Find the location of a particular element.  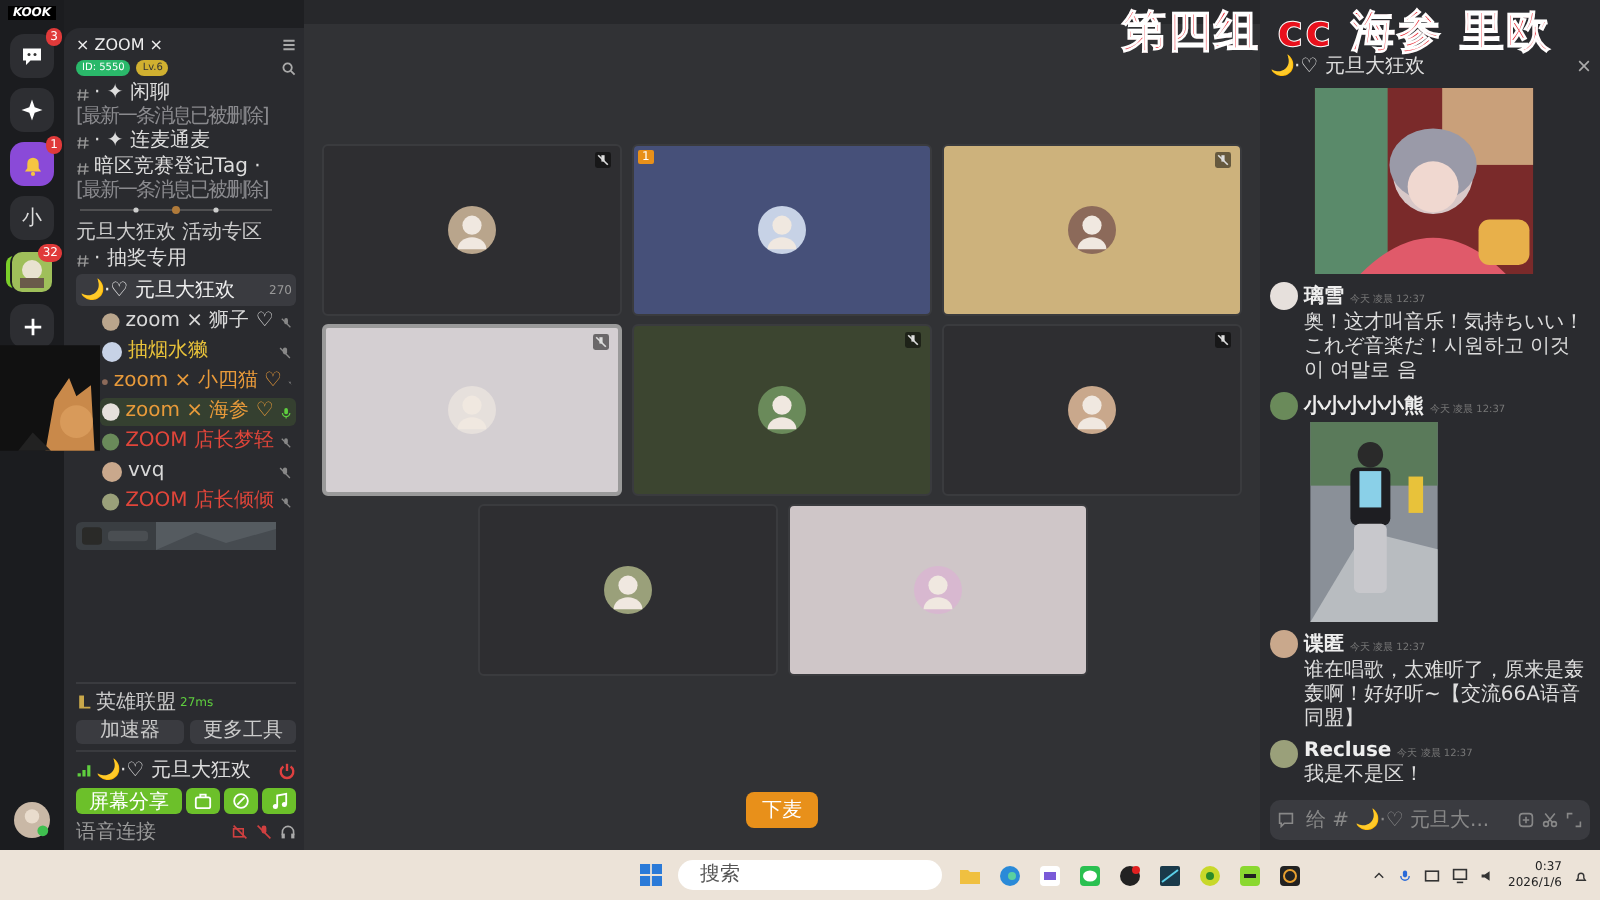

message-text: 谁在唱歌，太难听了，原来是轰轰啊！好好听~【交流66A语音同盟】 is located at coordinates (1445, 696).